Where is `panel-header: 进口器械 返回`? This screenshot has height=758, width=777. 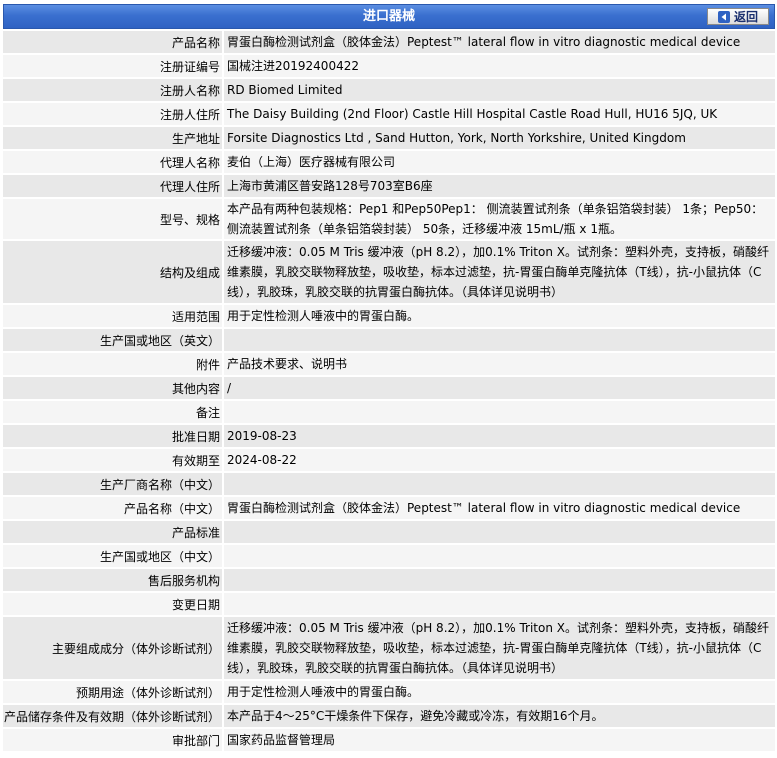 panel-header: 进口器械 返回 is located at coordinates (389, 16).